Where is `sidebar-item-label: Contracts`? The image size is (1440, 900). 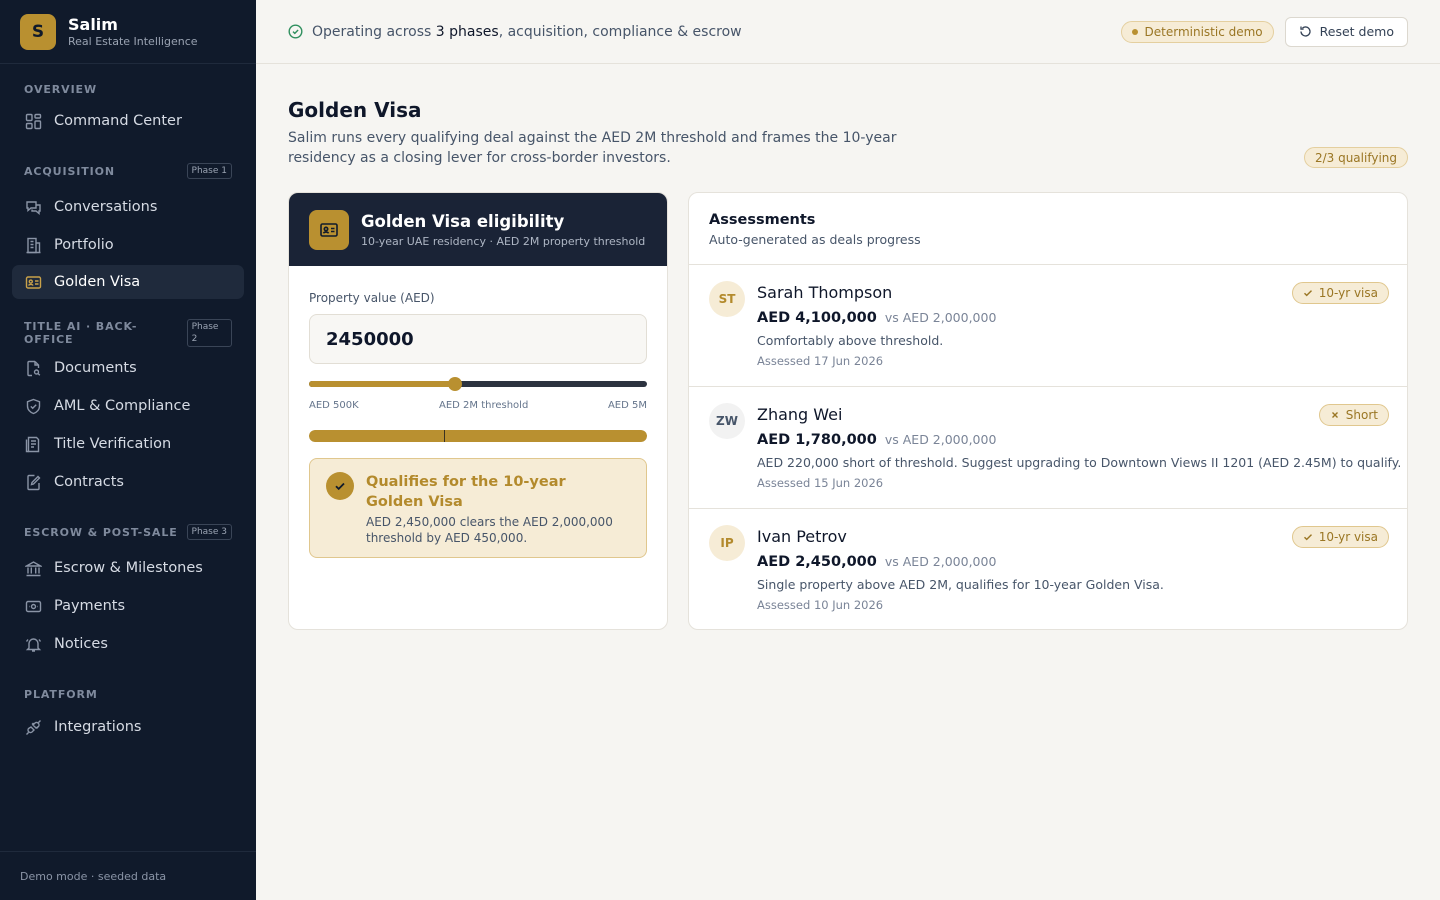 sidebar-item-label: Contracts is located at coordinates (89, 482).